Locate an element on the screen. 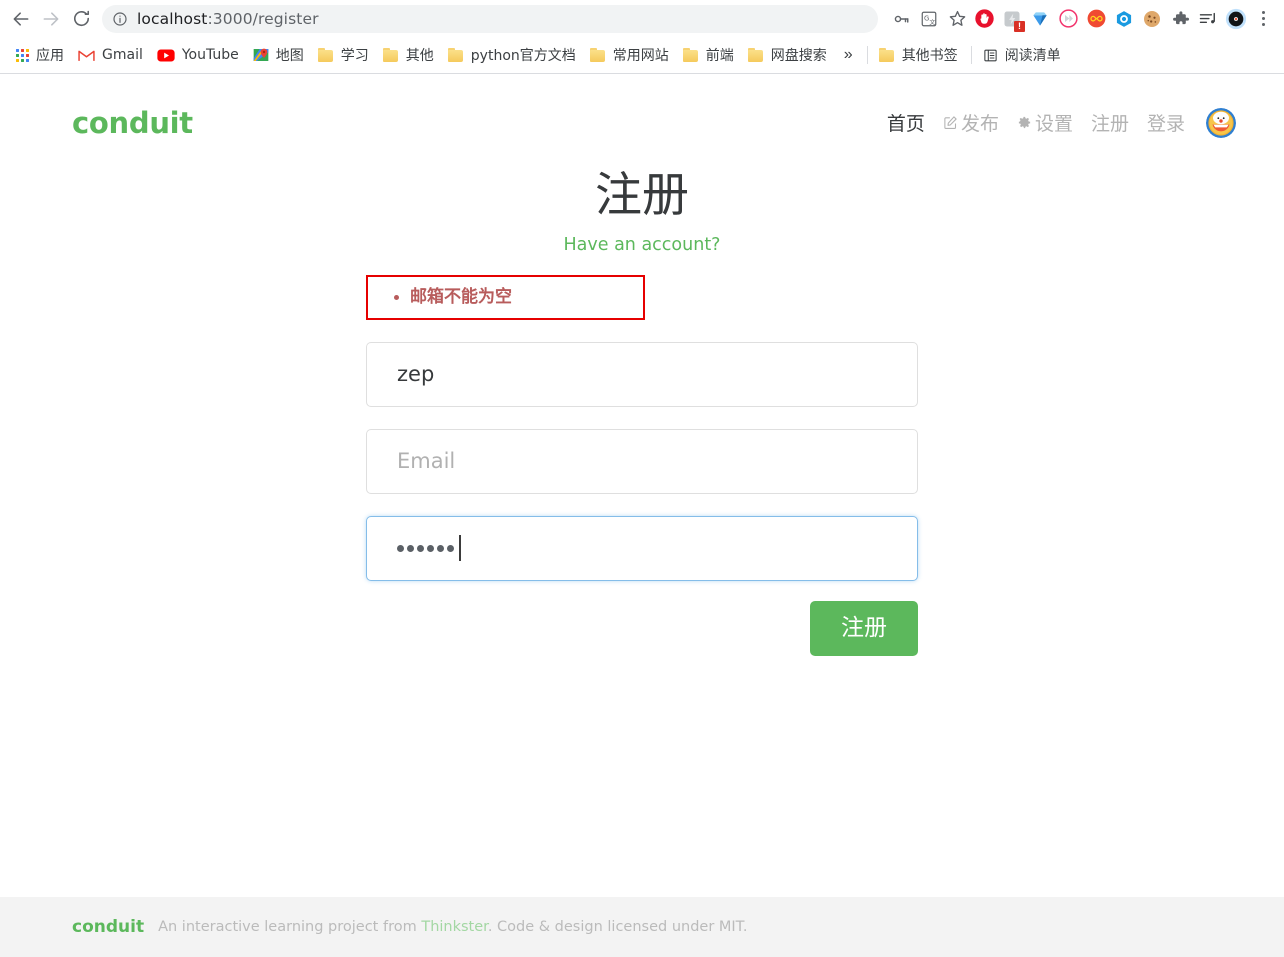  nav-label: 设置 is located at coordinates (1053, 124).